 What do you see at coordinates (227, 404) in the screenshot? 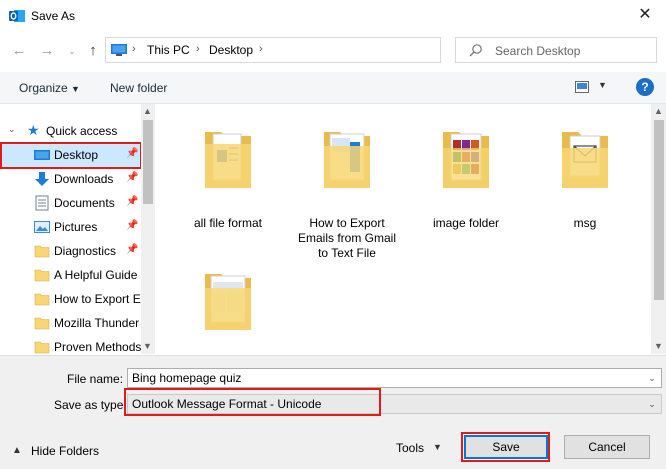
I see `save-as-type-value: Outlook Message Format - Unicode` at bounding box center [227, 404].